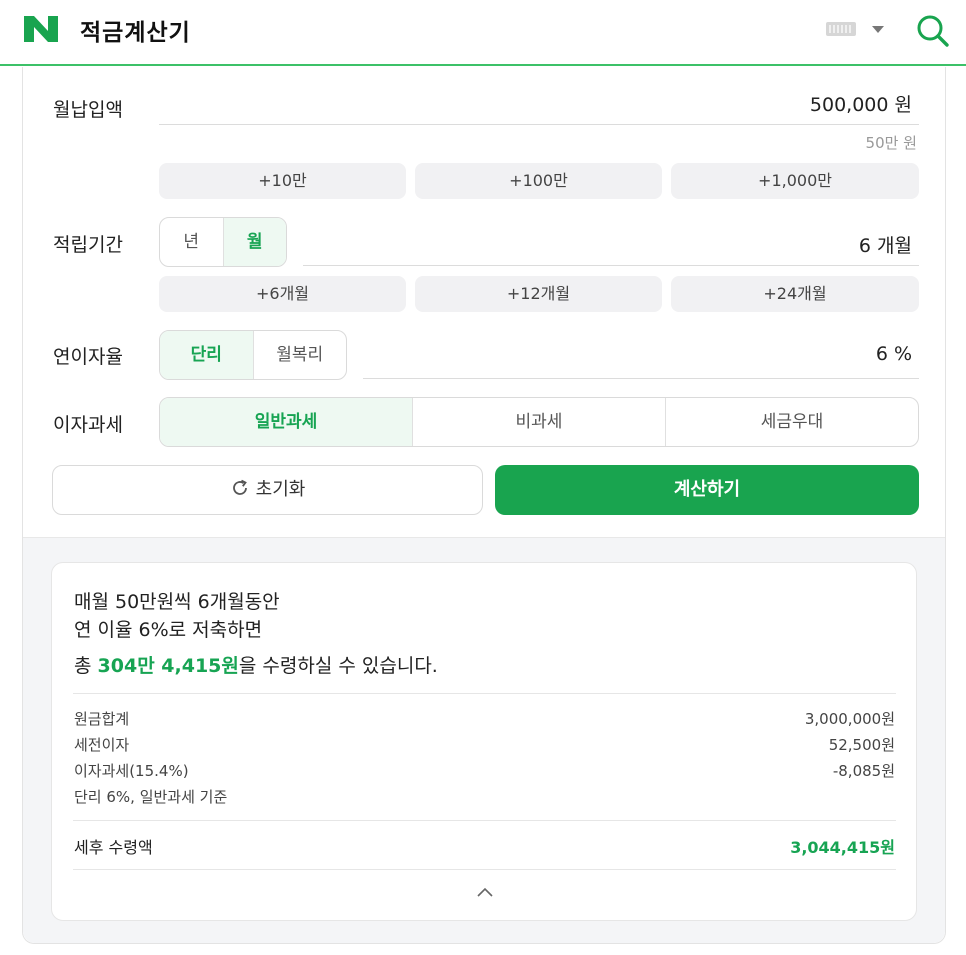 This screenshot has width=966, height=955. I want to click on naver-logo, so click(41, 29).